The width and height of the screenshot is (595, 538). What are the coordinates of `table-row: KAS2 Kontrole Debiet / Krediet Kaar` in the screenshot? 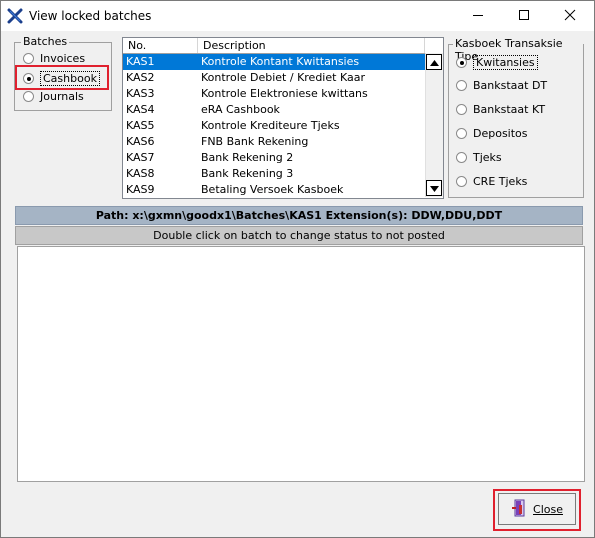 It's located at (274, 78).